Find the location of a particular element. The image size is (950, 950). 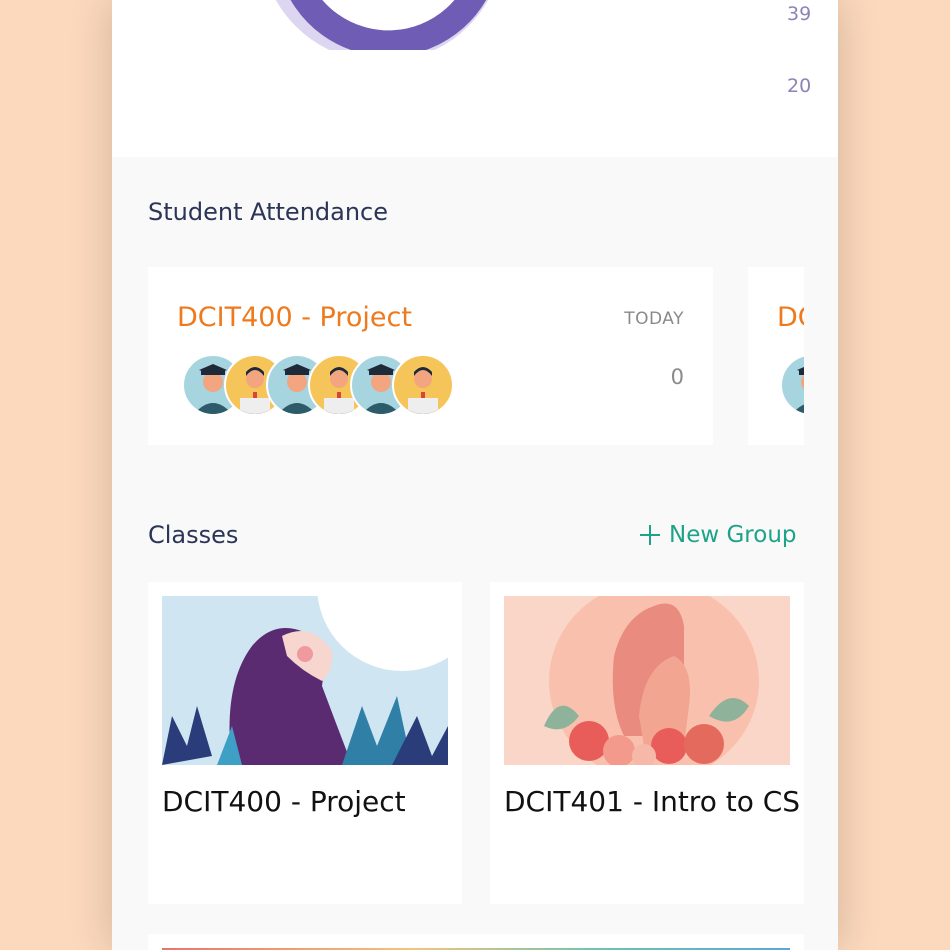

attendance-course-title: DC is located at coordinates (790, 317).